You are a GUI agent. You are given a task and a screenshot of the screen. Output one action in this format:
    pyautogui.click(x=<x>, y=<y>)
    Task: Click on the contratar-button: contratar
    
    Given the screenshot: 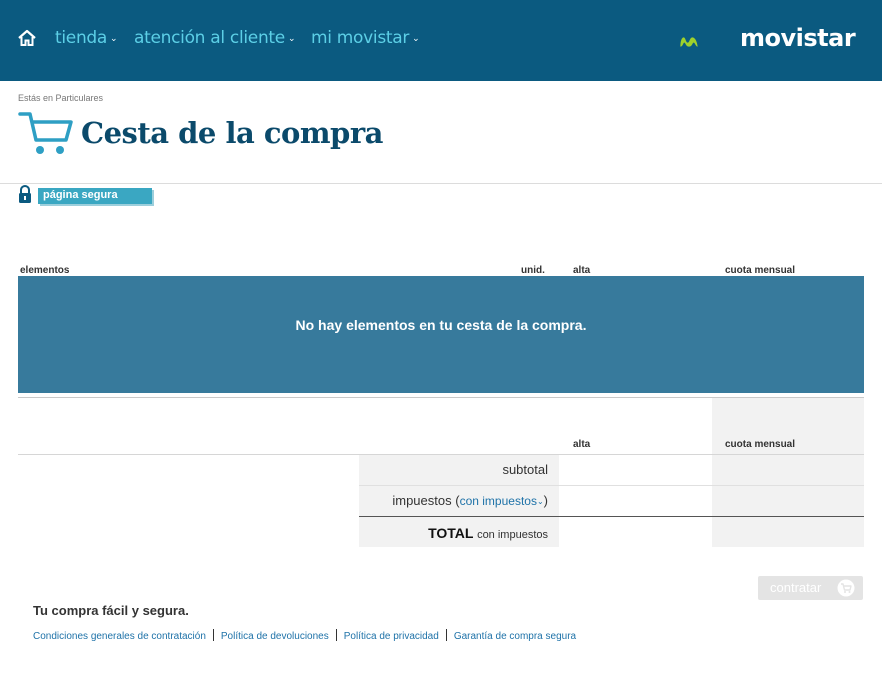 What is the action you would take?
    pyautogui.click(x=810, y=588)
    